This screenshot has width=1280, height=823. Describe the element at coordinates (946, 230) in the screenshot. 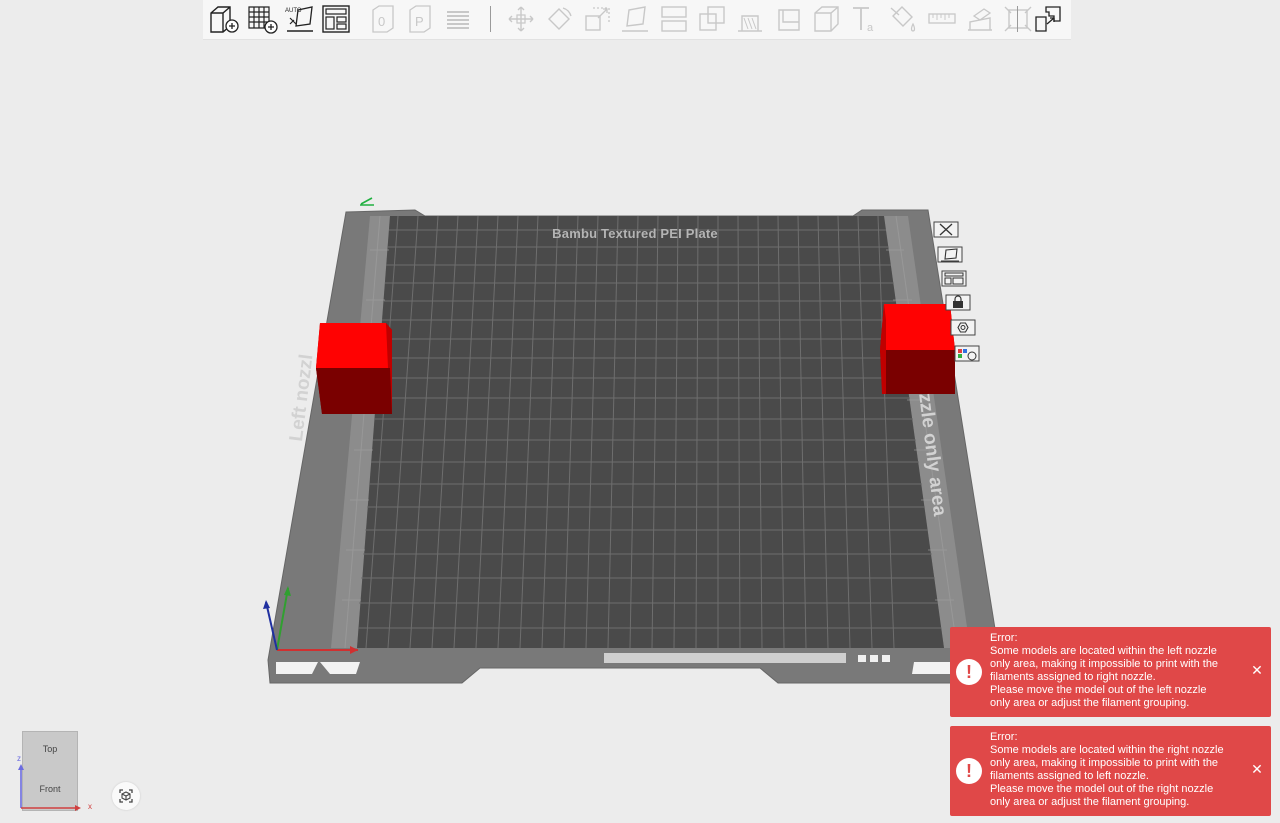

I see `delete-plate-icon` at that location.